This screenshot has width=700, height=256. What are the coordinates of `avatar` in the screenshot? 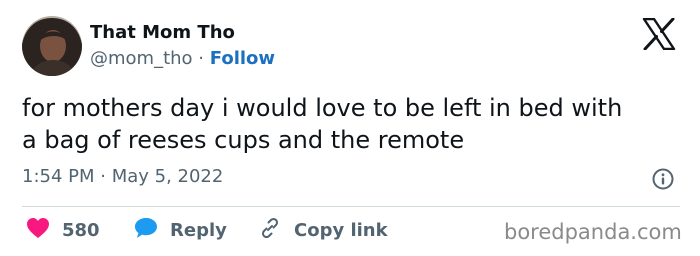 It's located at (52, 46).